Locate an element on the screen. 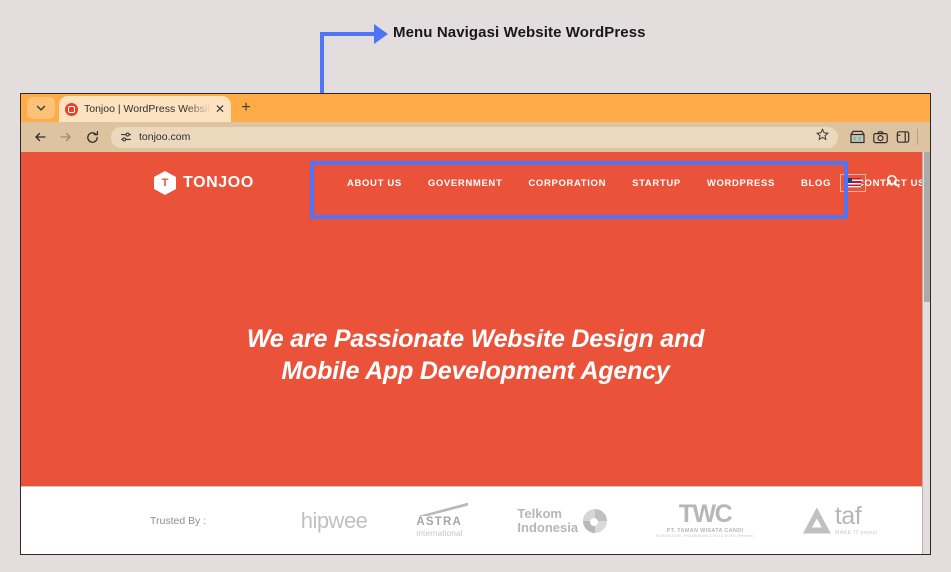 The image size is (951, 572). search-icon is located at coordinates (893, 181).